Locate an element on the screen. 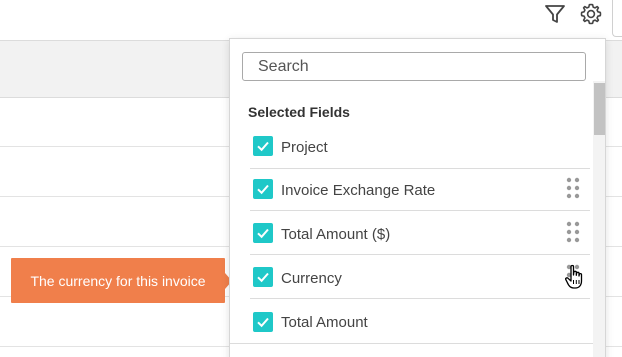 The height and width of the screenshot is (357, 622). currency-tooltip: The currency for this invoice is located at coordinates (118, 280).